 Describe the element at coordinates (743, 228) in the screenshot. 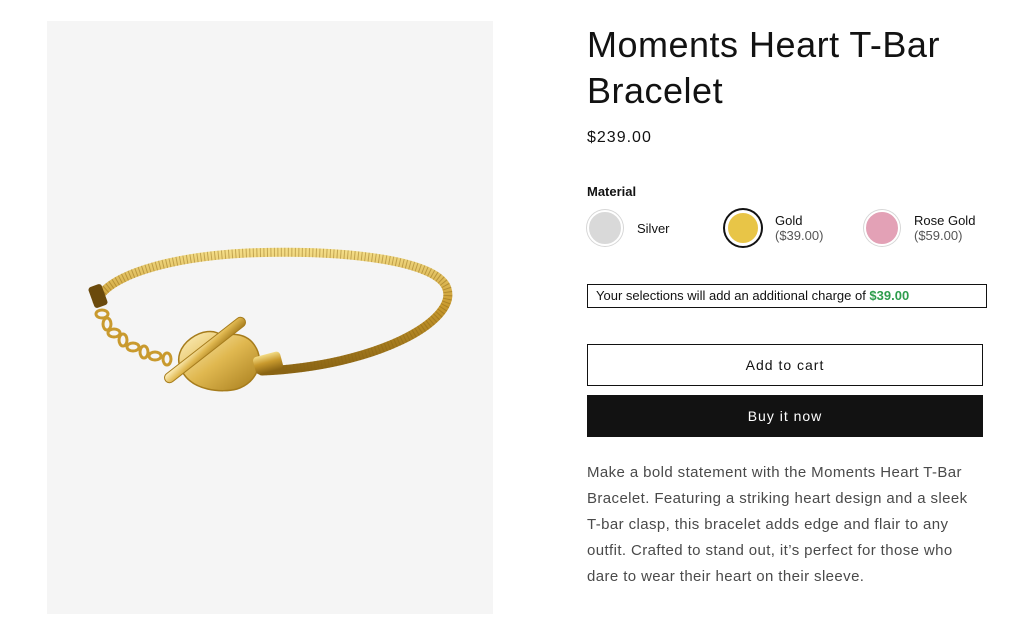

I see `gold-swatch-dot` at that location.